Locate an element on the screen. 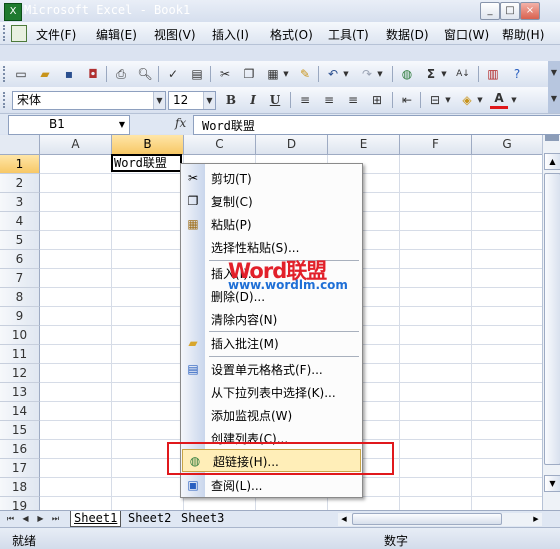  last-sheet-icon: ⏭ is located at coordinates (55, 519).